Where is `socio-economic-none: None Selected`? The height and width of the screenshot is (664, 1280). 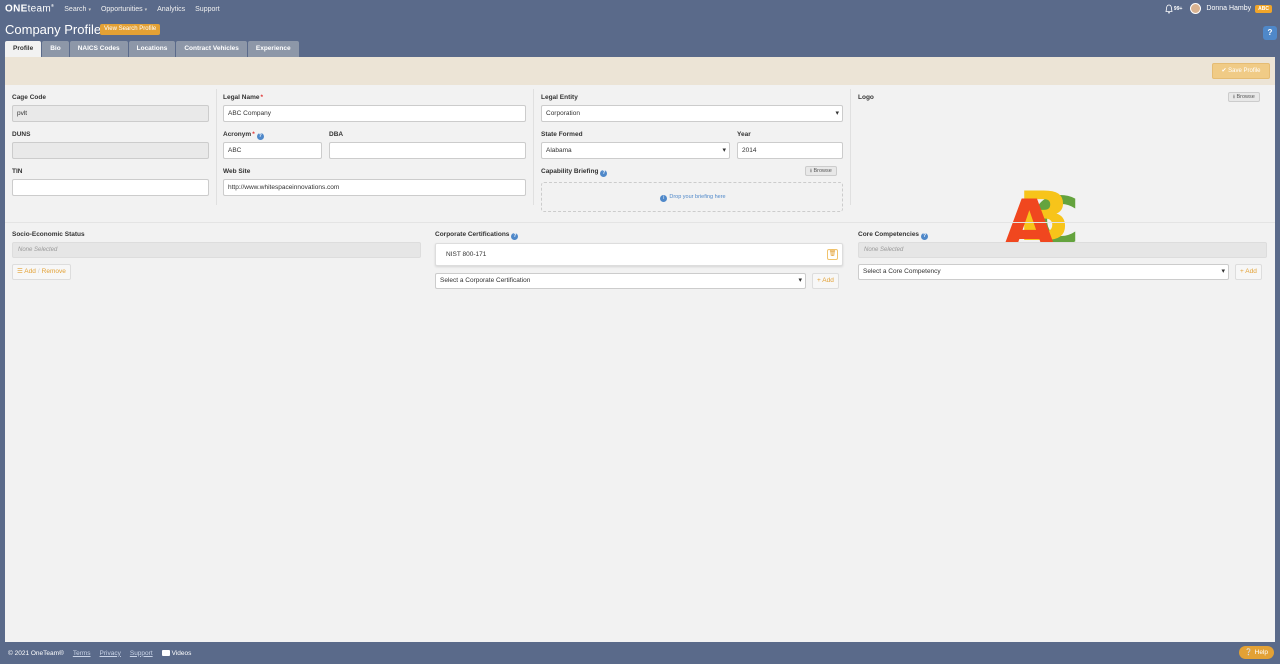
socio-economic-none: None Selected is located at coordinates (216, 250).